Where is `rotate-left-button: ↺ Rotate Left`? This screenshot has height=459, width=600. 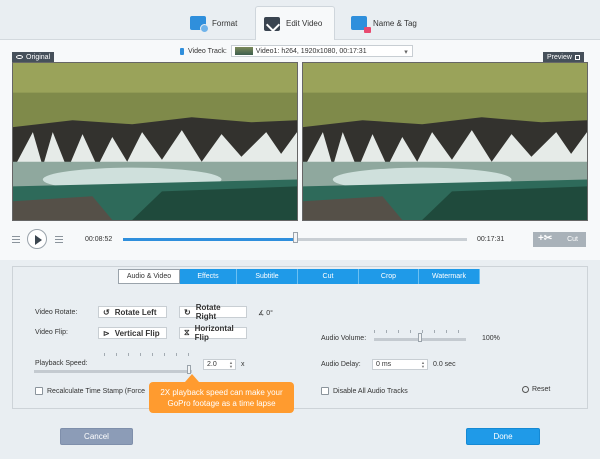
rotate-left-button: ↺ Rotate Left is located at coordinates (132, 312).